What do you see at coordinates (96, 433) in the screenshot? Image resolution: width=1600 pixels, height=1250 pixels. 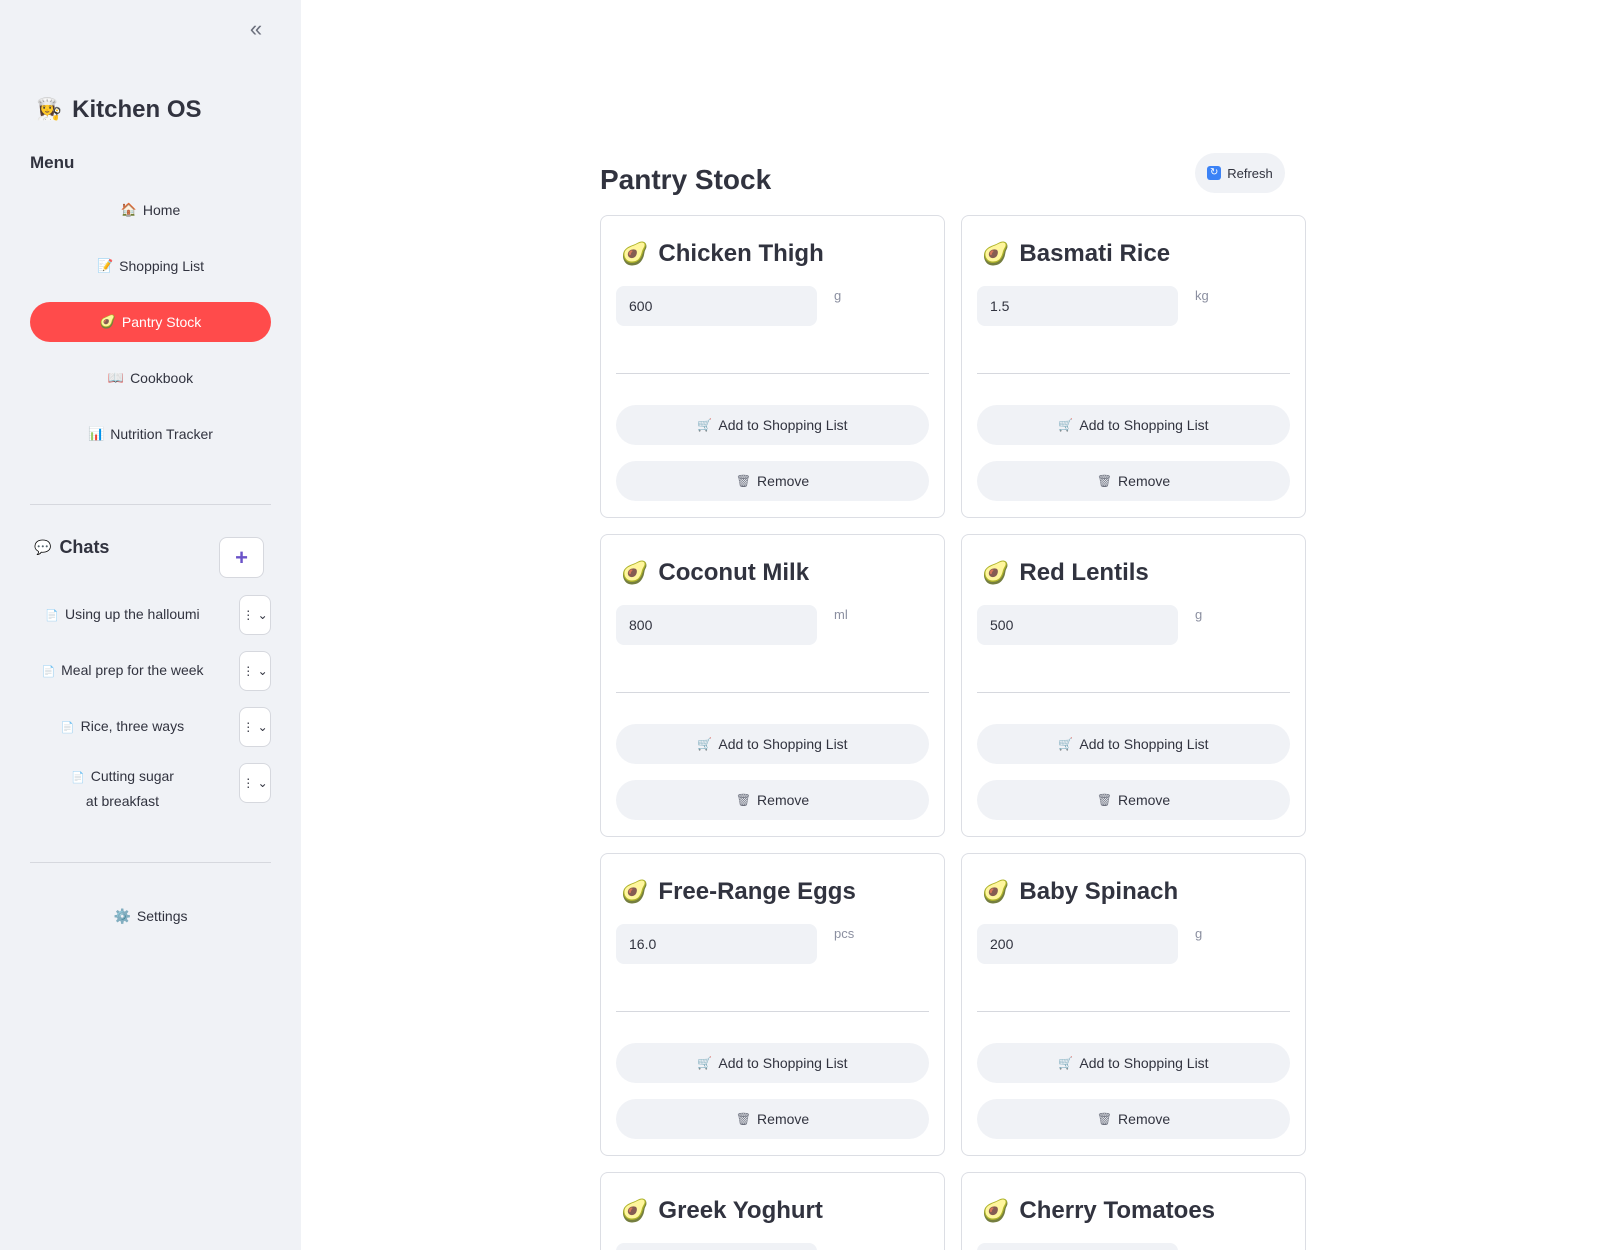 I see `bar-chart-icon: 📊` at bounding box center [96, 433].